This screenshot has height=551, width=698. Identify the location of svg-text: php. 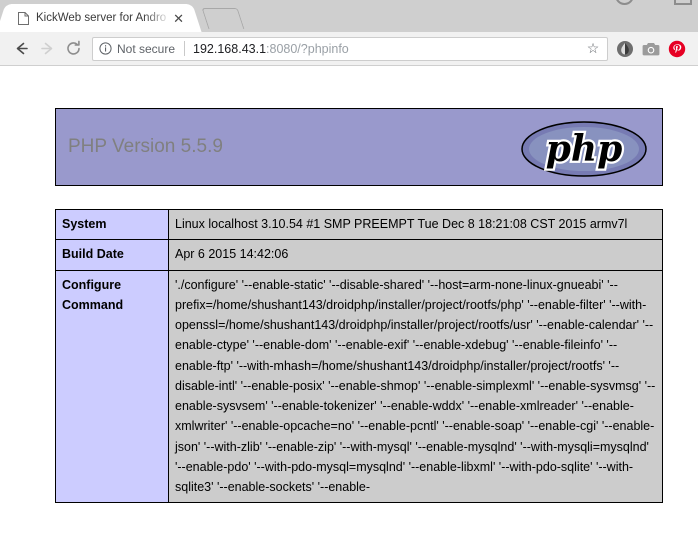
(584, 149).